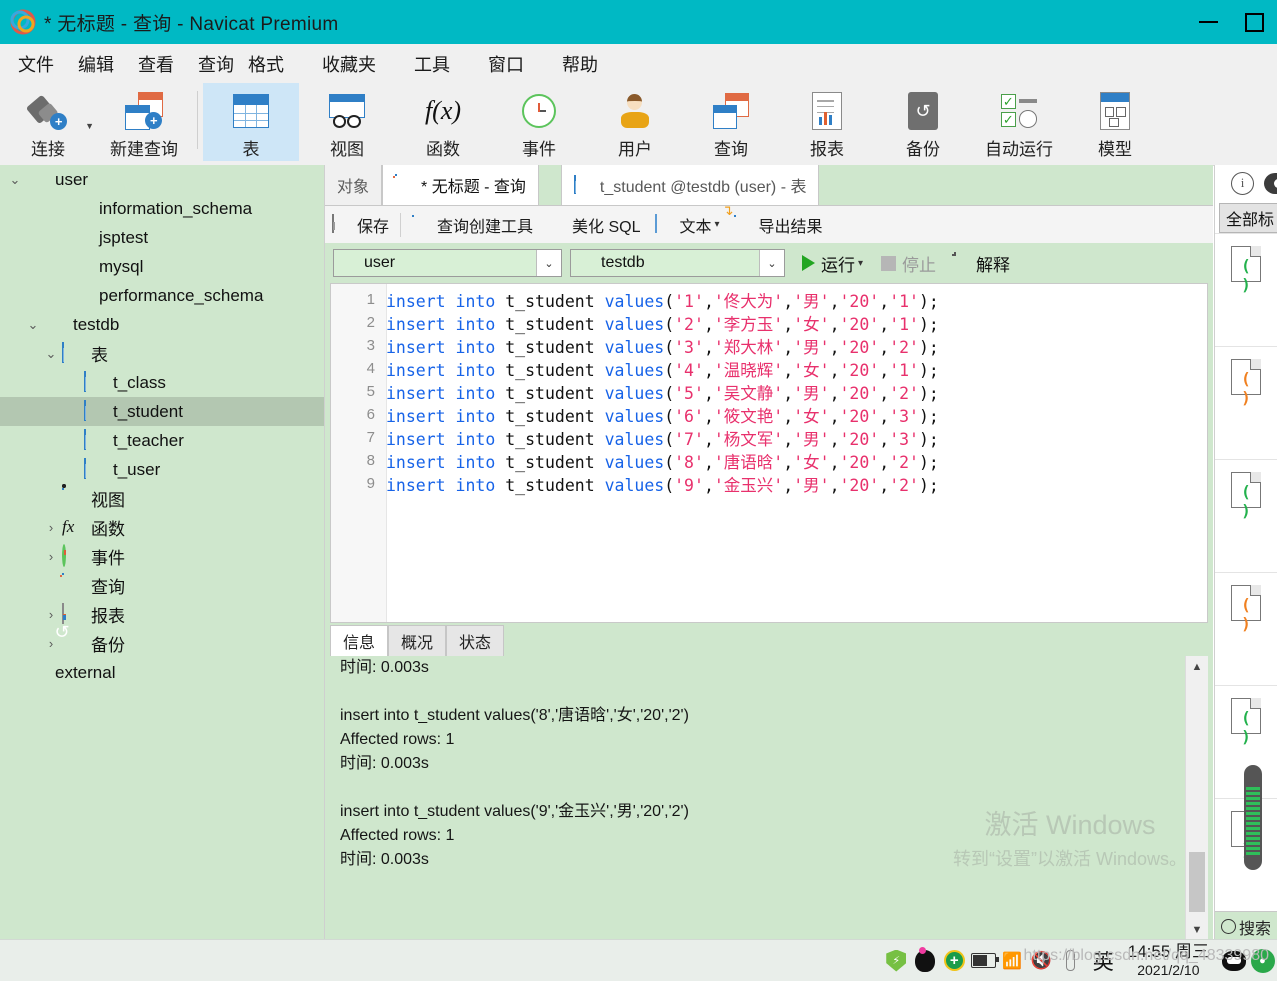  What do you see at coordinates (96, 64) in the screenshot?
I see `menu-item-edit: 编辑` at bounding box center [96, 64].